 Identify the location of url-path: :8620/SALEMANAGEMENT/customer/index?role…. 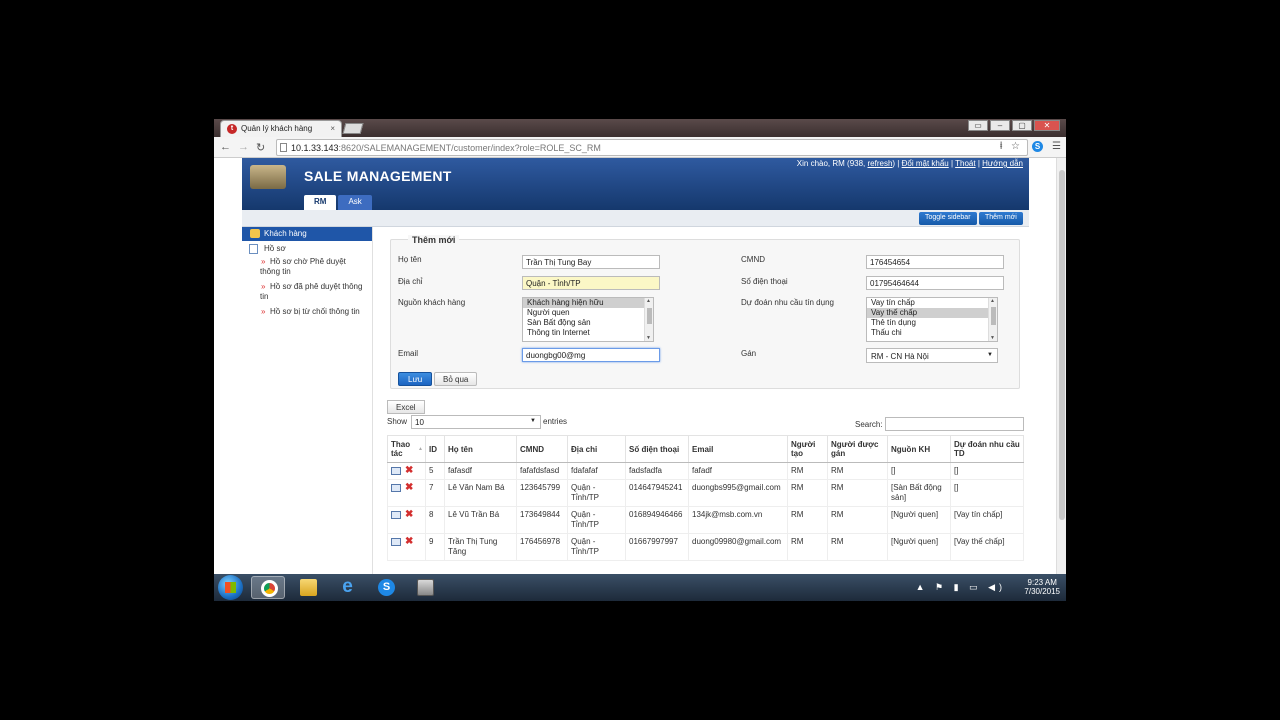
(469, 148).